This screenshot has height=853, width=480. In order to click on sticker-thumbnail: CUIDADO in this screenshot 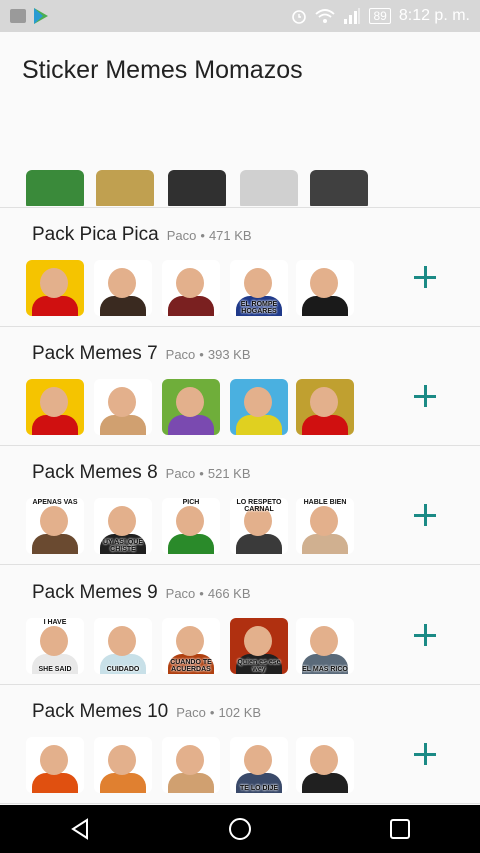, I will do `click(123, 646)`.